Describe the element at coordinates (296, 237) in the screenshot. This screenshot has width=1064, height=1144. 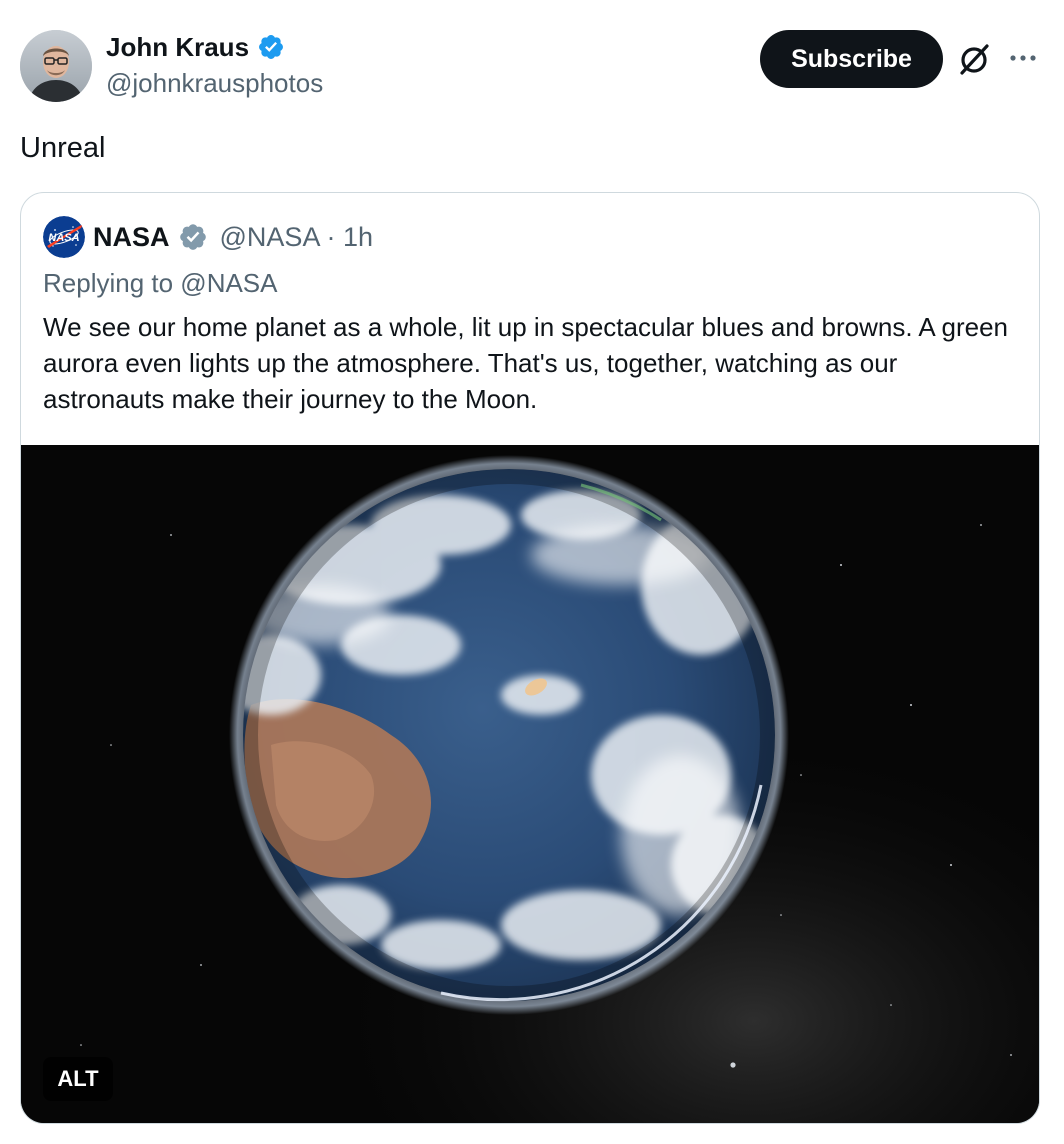
I see `quoted-handle-time: @NASA · 1h` at that location.